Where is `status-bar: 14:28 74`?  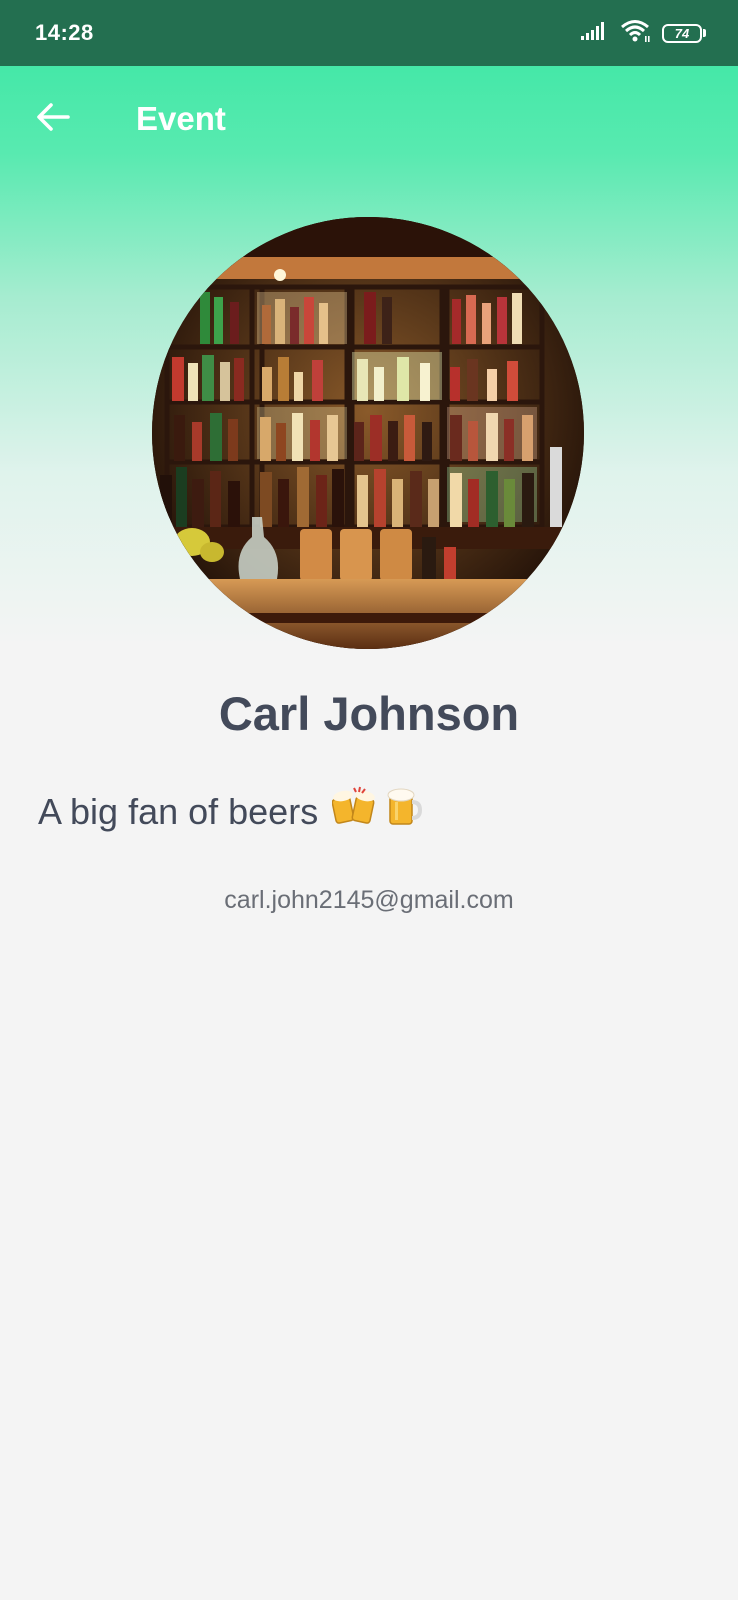
status-bar: 14:28 74 is located at coordinates (369, 33).